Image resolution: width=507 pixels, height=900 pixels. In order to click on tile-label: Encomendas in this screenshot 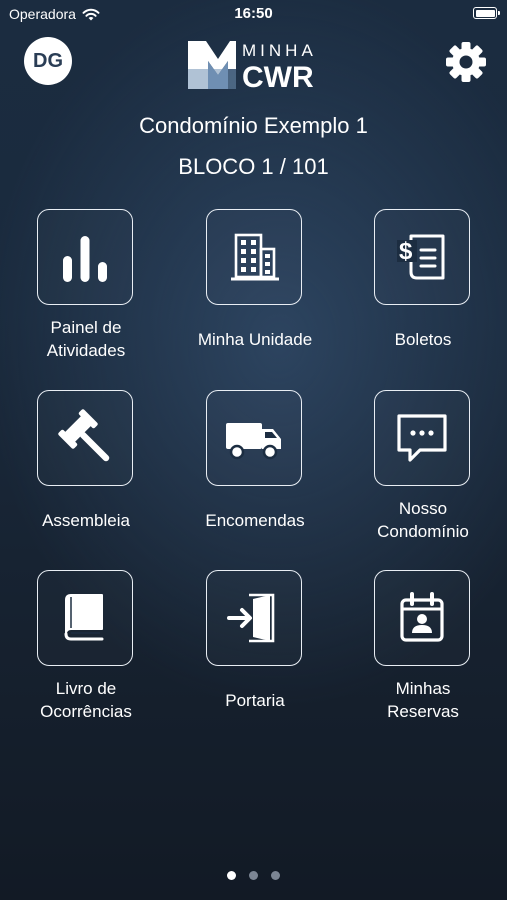, I will do `click(255, 520)`.